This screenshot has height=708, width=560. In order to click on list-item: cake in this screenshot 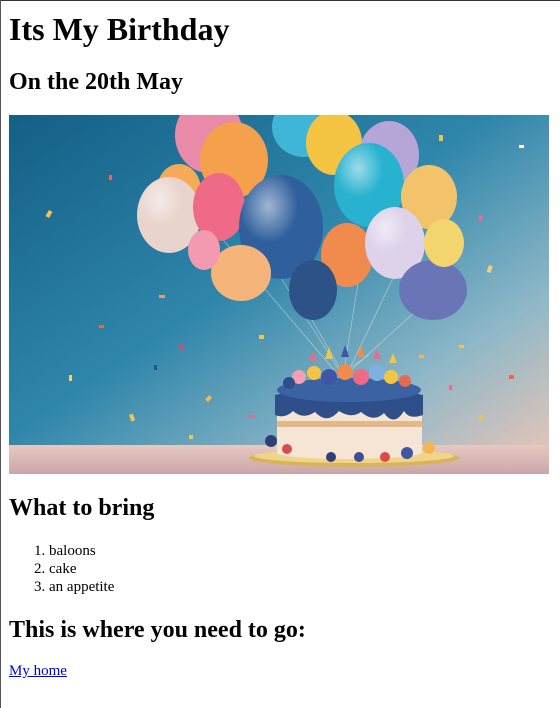, I will do `click(81, 569)`.